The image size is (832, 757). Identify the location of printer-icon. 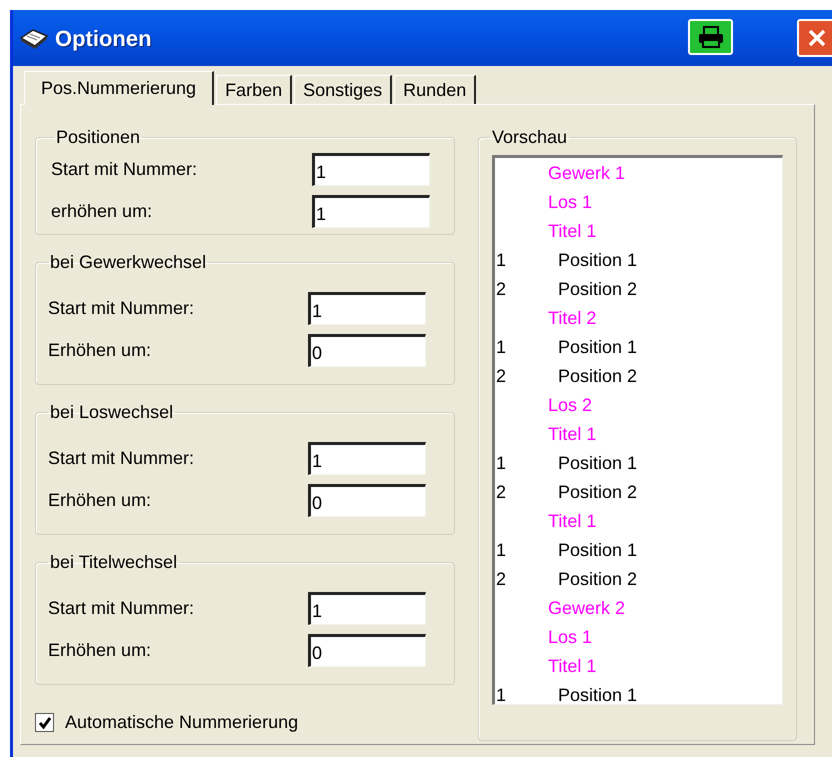
(710, 37).